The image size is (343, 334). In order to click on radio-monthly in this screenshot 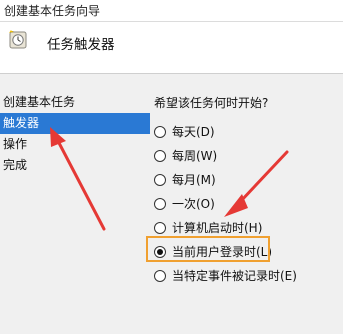, I will do `click(160, 180)`.